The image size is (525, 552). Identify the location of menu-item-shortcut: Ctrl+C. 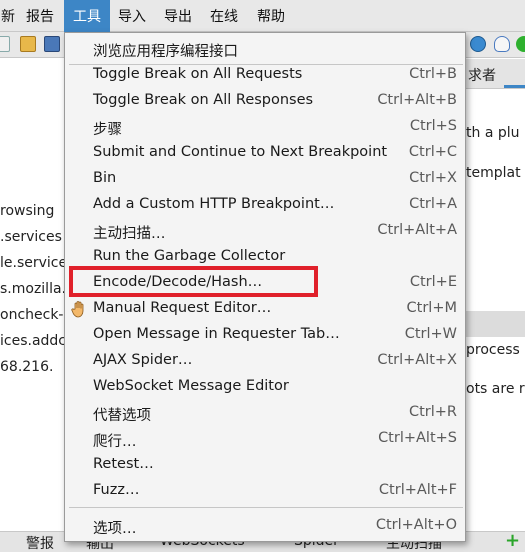
(432, 152).